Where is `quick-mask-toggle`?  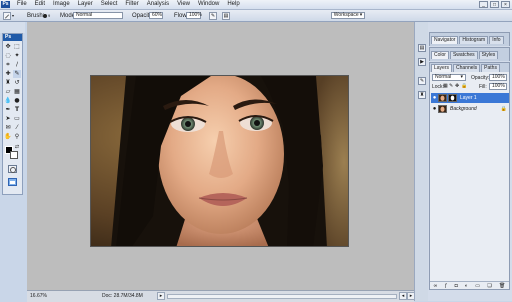 quick-mask-toggle is located at coordinates (12, 169).